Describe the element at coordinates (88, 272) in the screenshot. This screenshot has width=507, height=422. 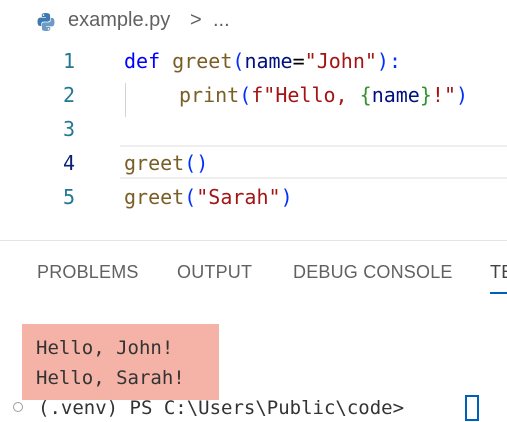
I see `tab-problems: PROBLEMS` at that location.